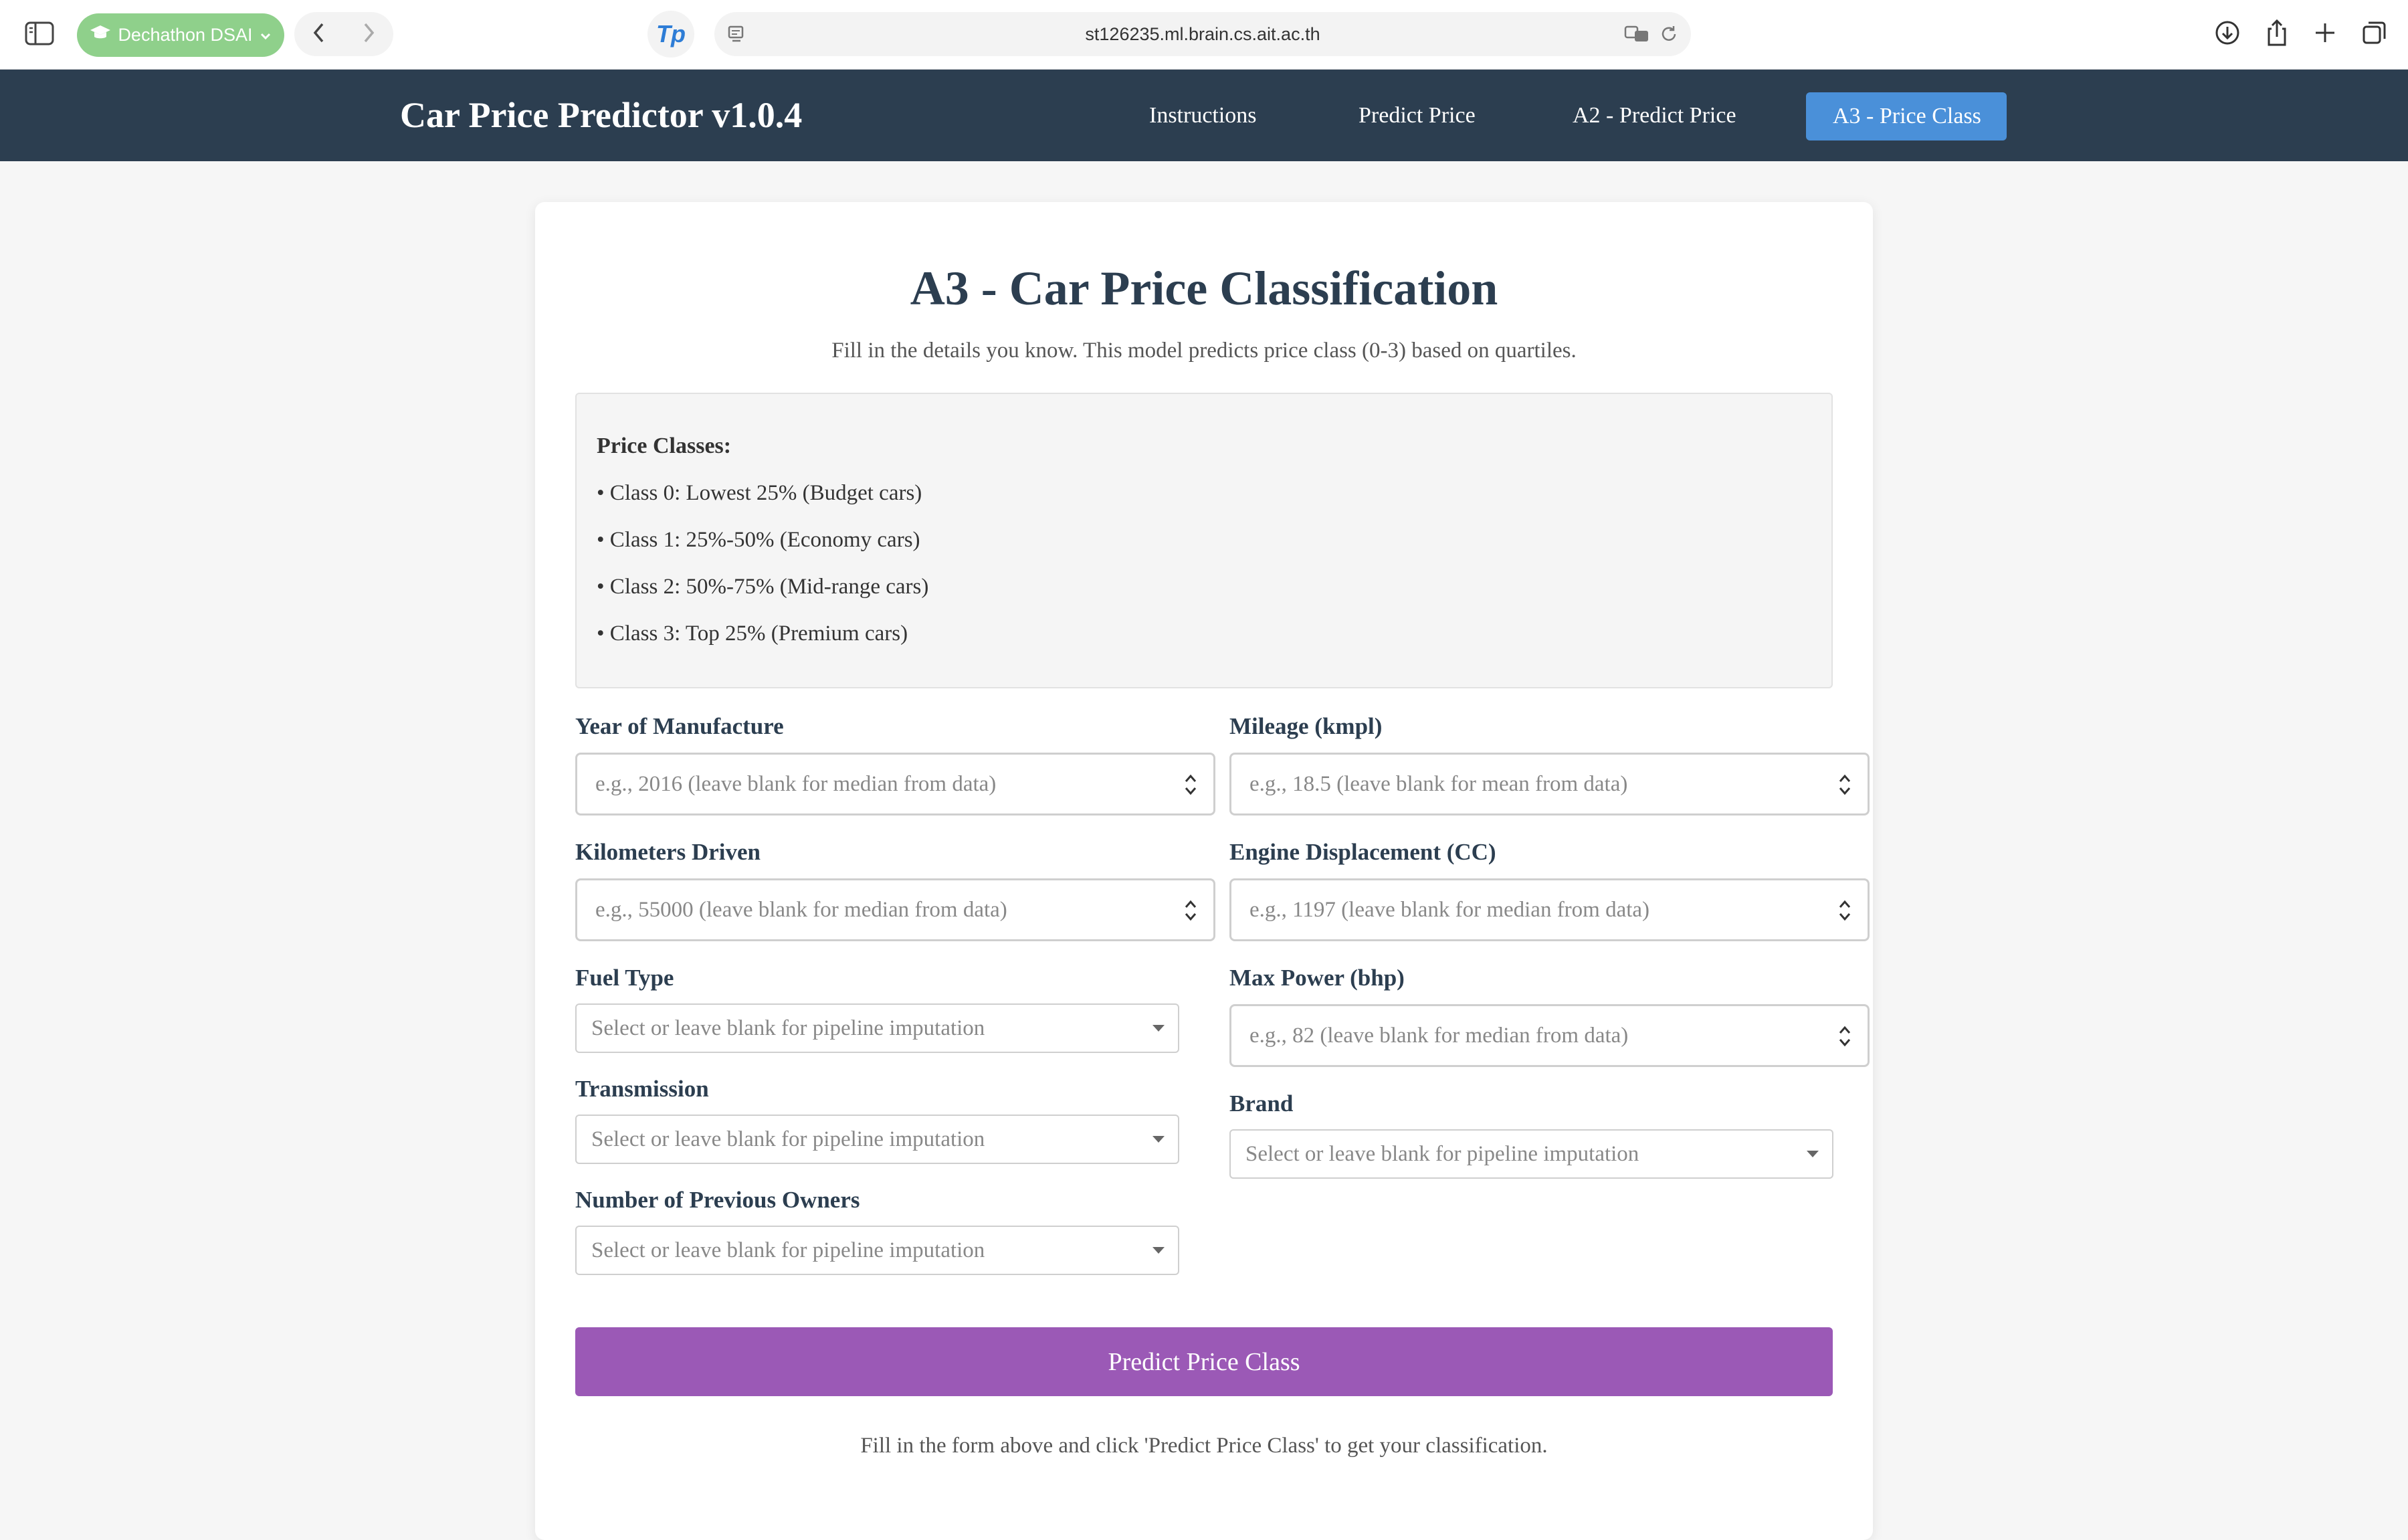  I want to click on price-class-item: • Class 2: 50%-75% (Mid-range cars), so click(763, 587).